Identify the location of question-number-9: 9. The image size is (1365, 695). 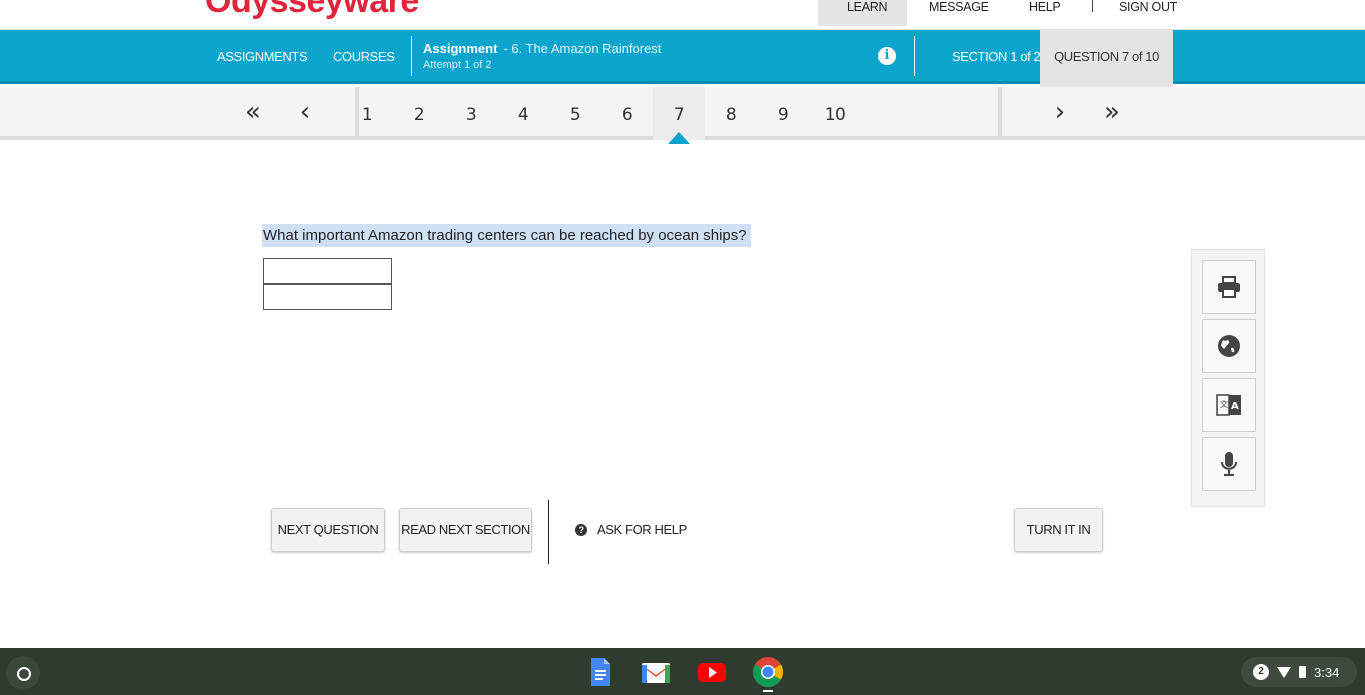
(783, 113).